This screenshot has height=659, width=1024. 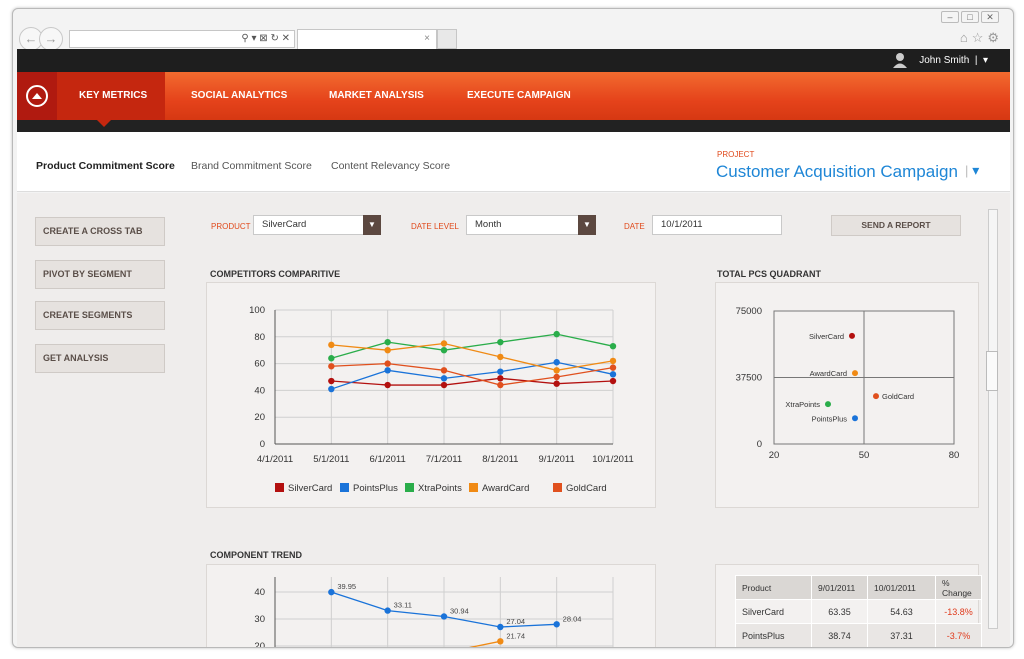 What do you see at coordinates (992, 371) in the screenshot?
I see `scrollbar-thumb` at bounding box center [992, 371].